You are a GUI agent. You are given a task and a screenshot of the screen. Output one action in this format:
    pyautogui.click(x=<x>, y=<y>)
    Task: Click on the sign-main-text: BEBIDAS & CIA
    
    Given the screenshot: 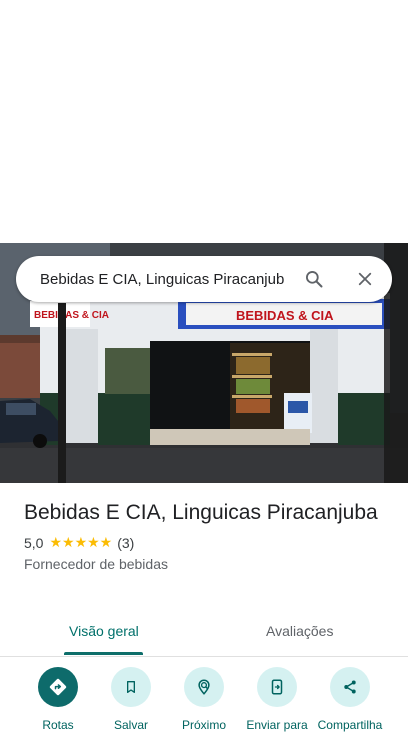 What is the action you would take?
    pyautogui.click(x=285, y=315)
    